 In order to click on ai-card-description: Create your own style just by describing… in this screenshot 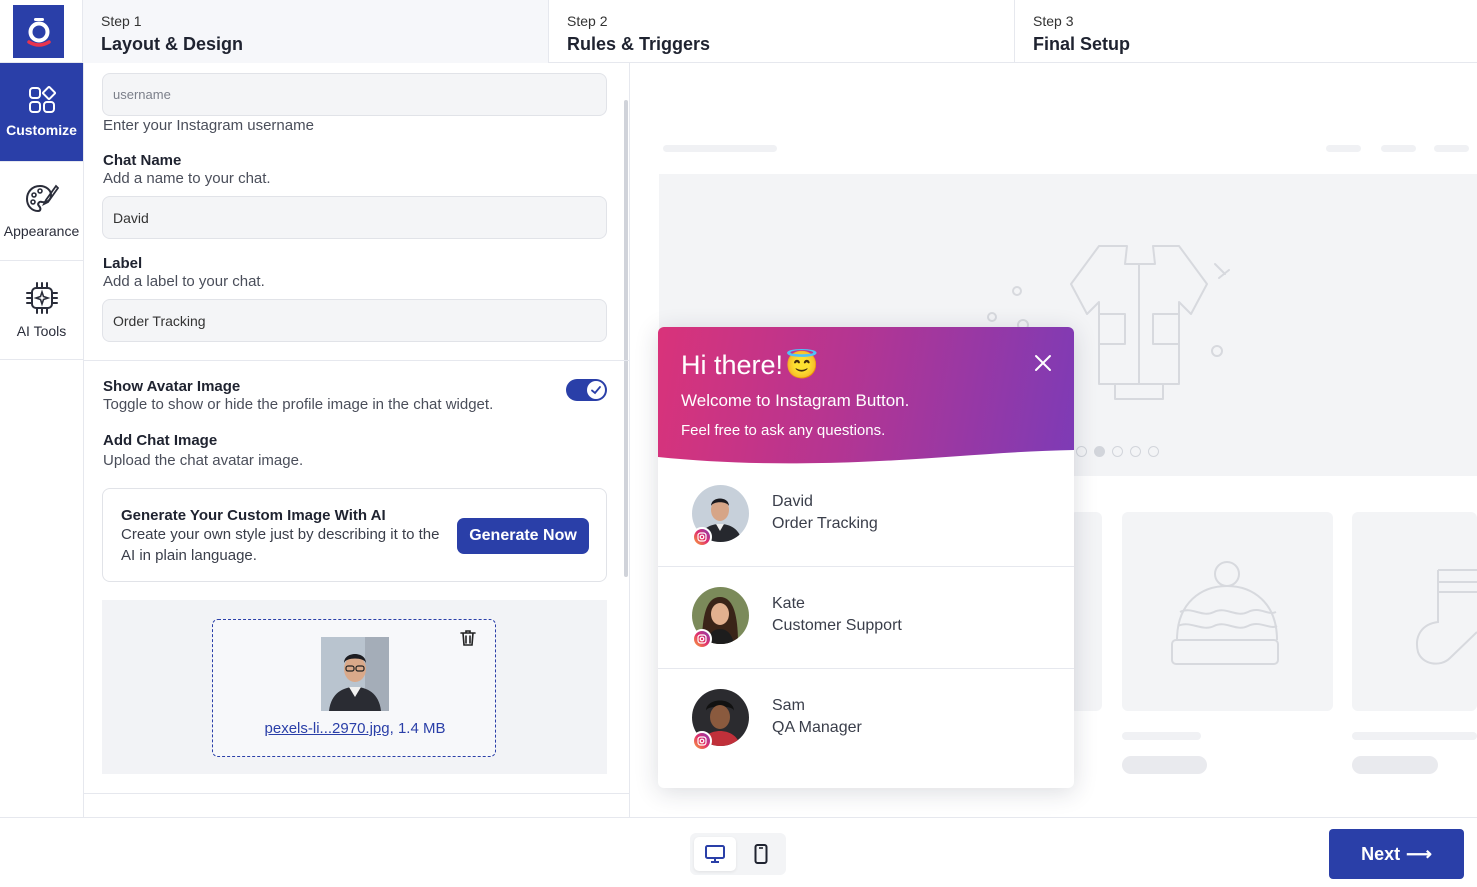, I will do `click(280, 545)`.